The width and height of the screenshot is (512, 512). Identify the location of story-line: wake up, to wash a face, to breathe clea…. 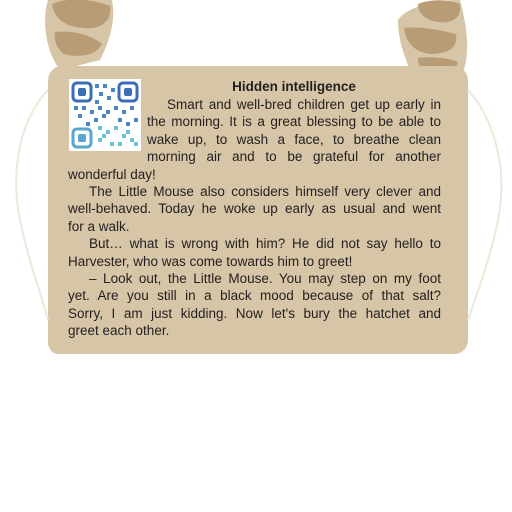
(294, 139).